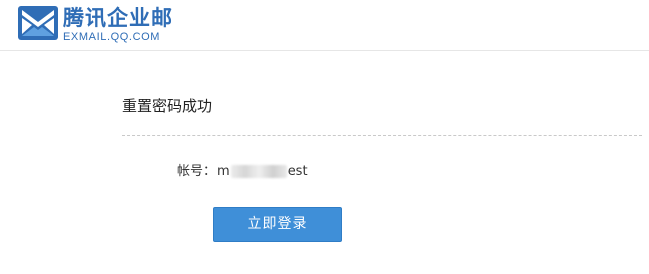 The width and height of the screenshot is (649, 274). I want to click on login-button: 立即登录, so click(277, 224).